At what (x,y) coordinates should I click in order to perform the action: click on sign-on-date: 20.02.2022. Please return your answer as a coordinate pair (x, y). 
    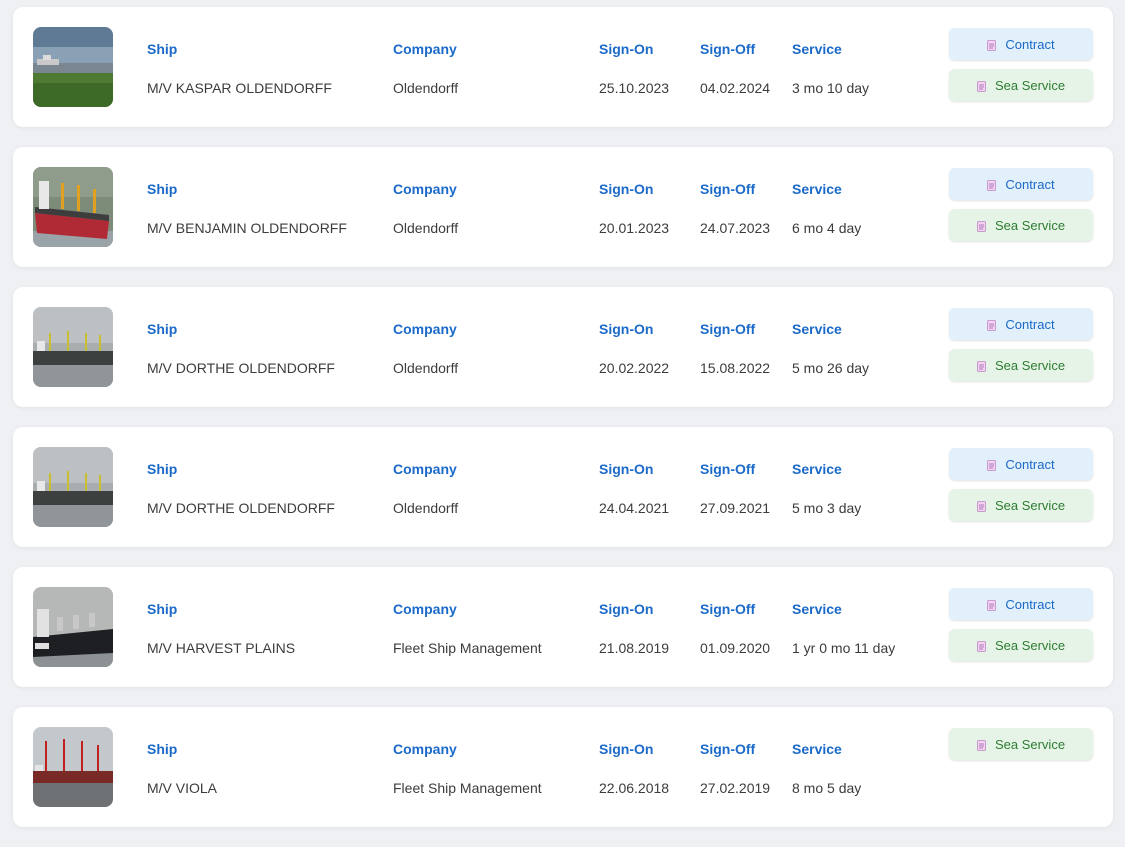
    Looking at the image, I should click on (634, 368).